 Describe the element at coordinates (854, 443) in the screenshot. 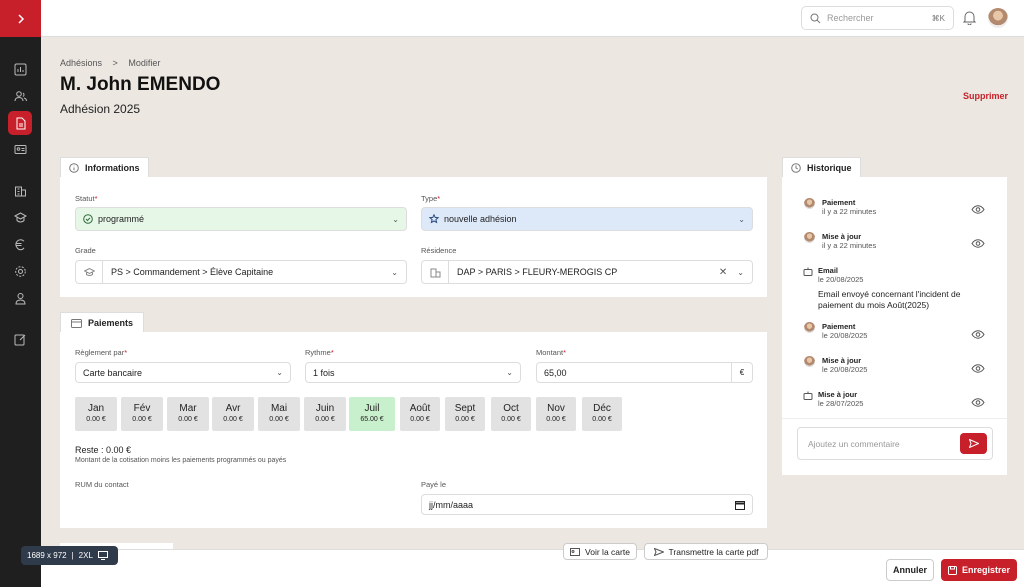

I see `comment-placeholder: Ajoutez un commentaire` at that location.